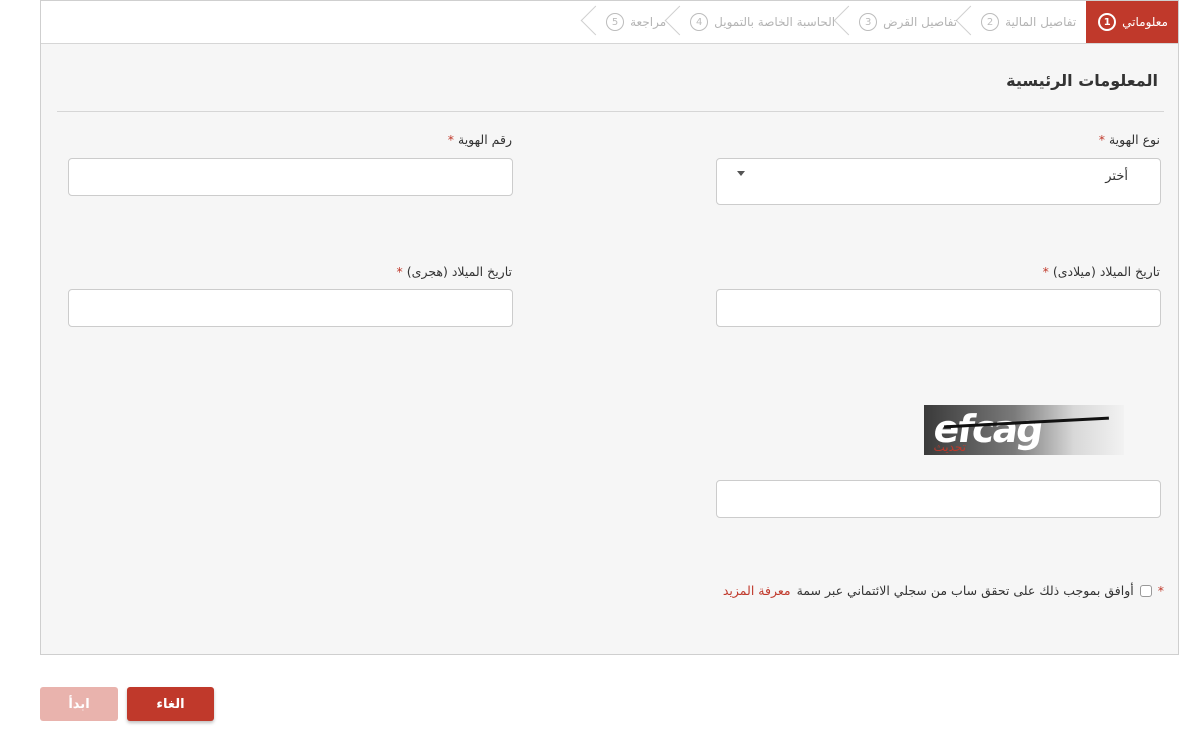 Image resolution: width=1180 pixels, height=739 pixels. Describe the element at coordinates (595, 20) in the screenshot. I see `step-separator` at that location.